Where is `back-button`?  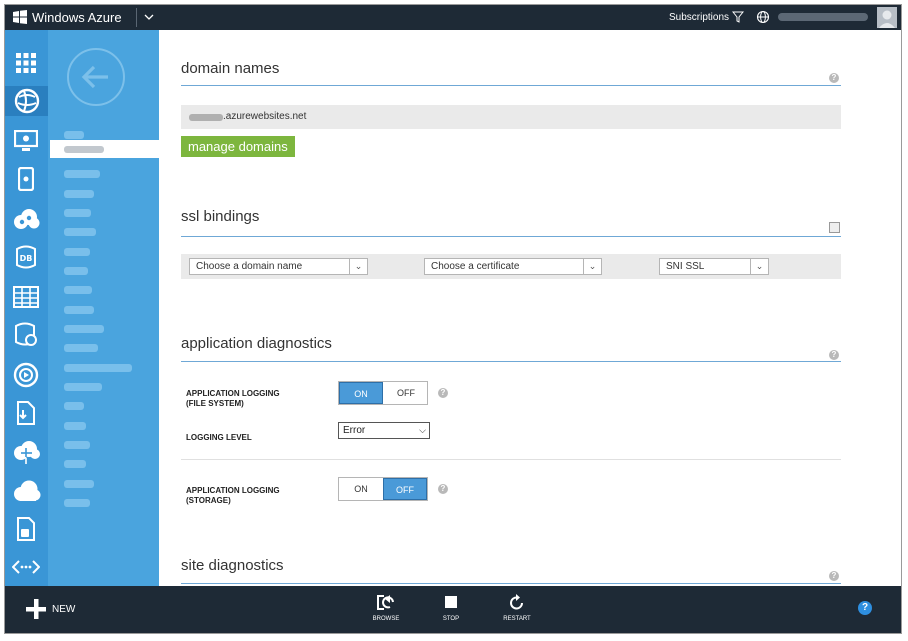
back-button is located at coordinates (96, 77).